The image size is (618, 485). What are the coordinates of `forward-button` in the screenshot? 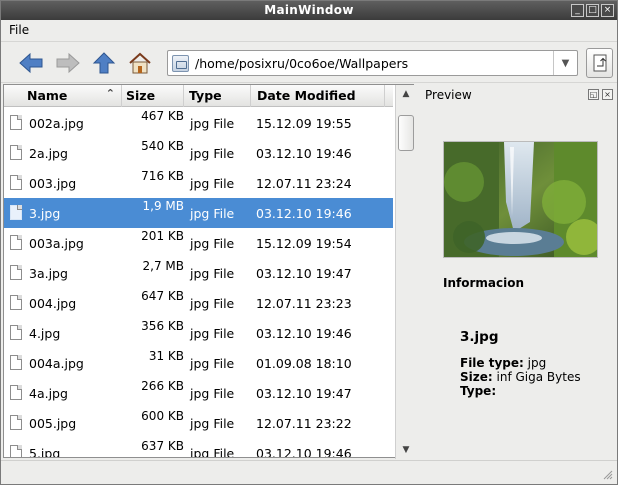 It's located at (68, 63).